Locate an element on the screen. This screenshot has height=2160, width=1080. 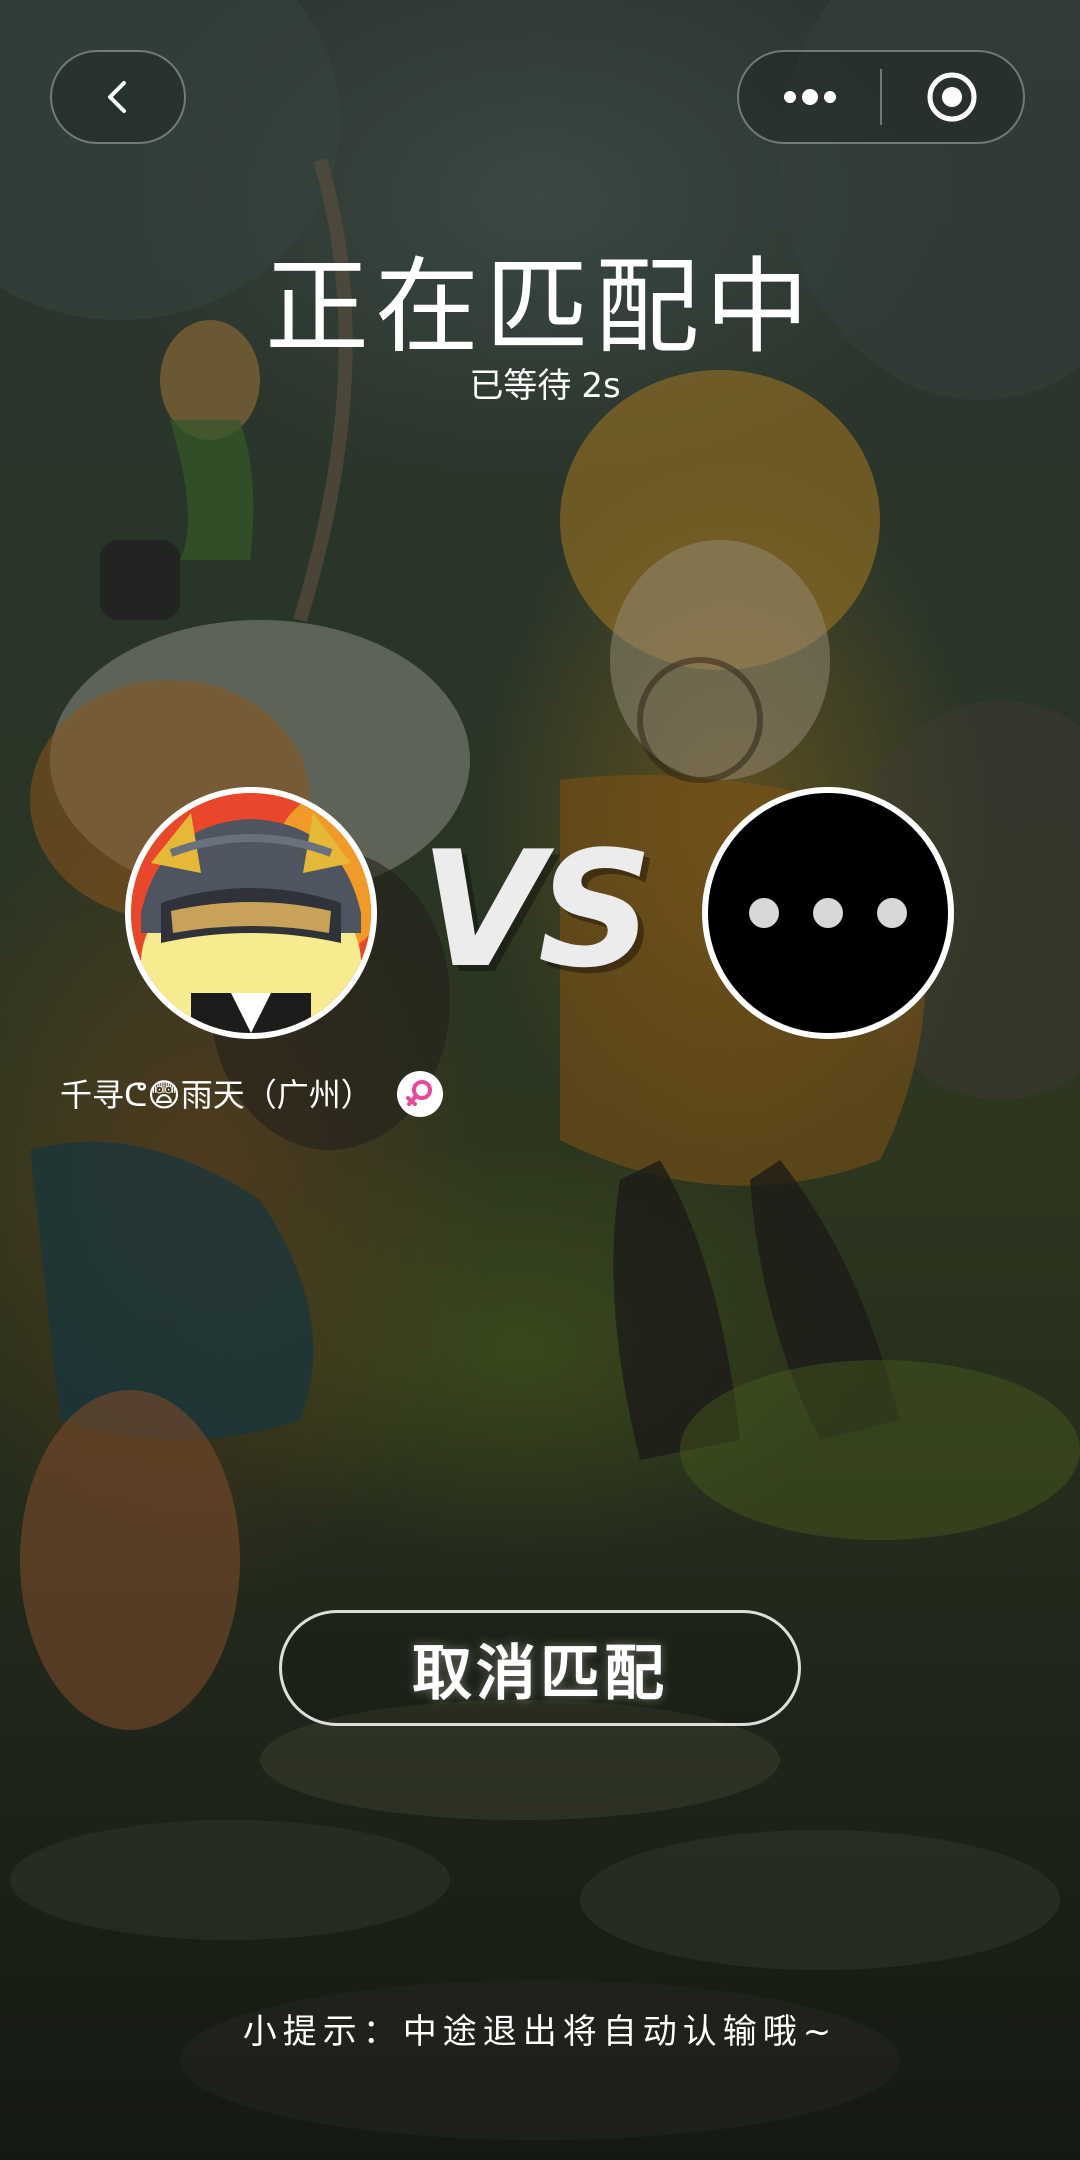
mini-program-capsule is located at coordinates (881, 97).